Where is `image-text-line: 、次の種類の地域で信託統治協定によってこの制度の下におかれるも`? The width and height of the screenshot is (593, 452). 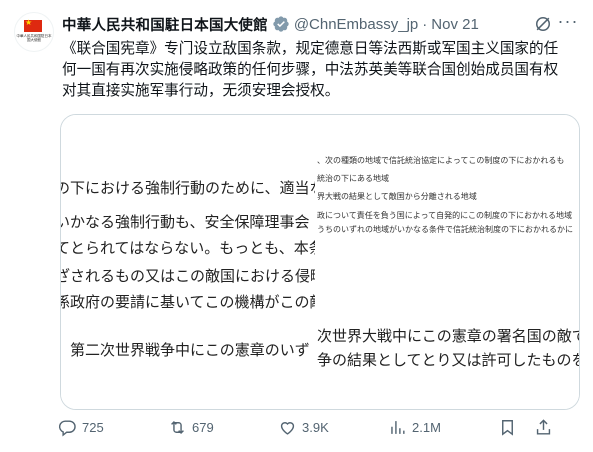 image-text-line: 、次の種類の地域で信託統治協定によってこの制度の下におかれるも is located at coordinates (441, 160).